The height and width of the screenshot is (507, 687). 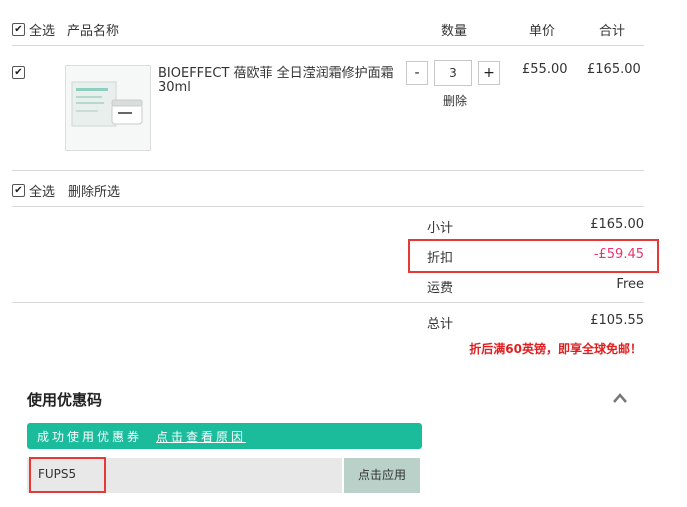 I want to click on coupon-title: 使用优惠码, so click(x=65, y=400).